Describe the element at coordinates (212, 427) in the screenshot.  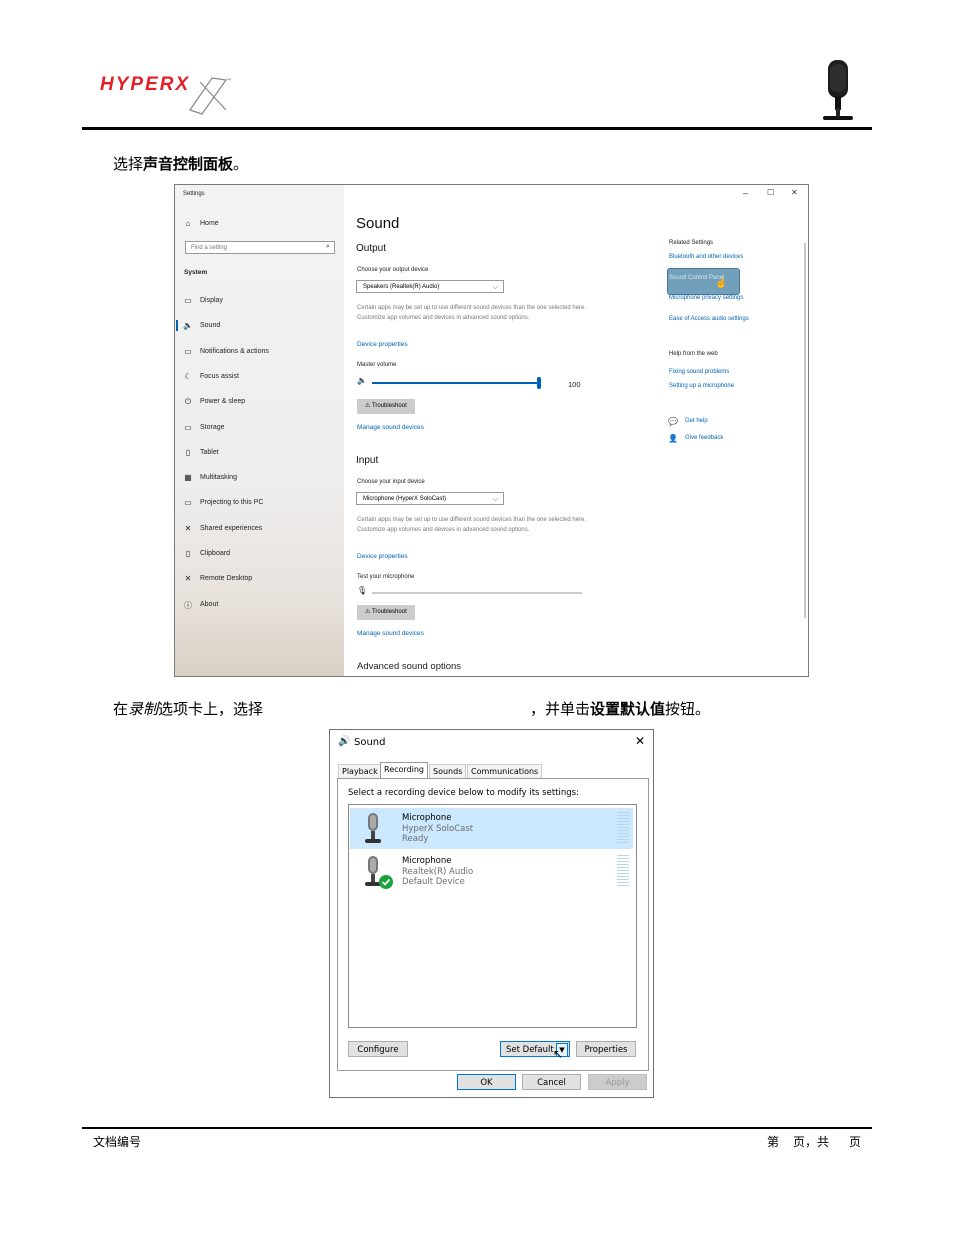
I see `sidebar-item-storage: Storage` at that location.